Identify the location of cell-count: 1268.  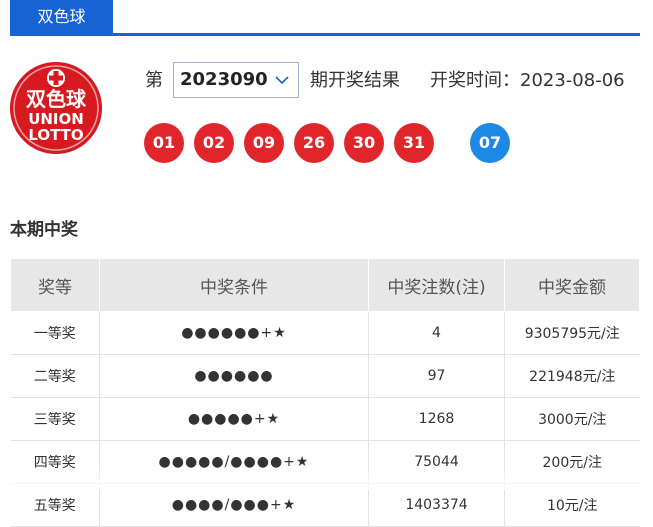
(436, 419).